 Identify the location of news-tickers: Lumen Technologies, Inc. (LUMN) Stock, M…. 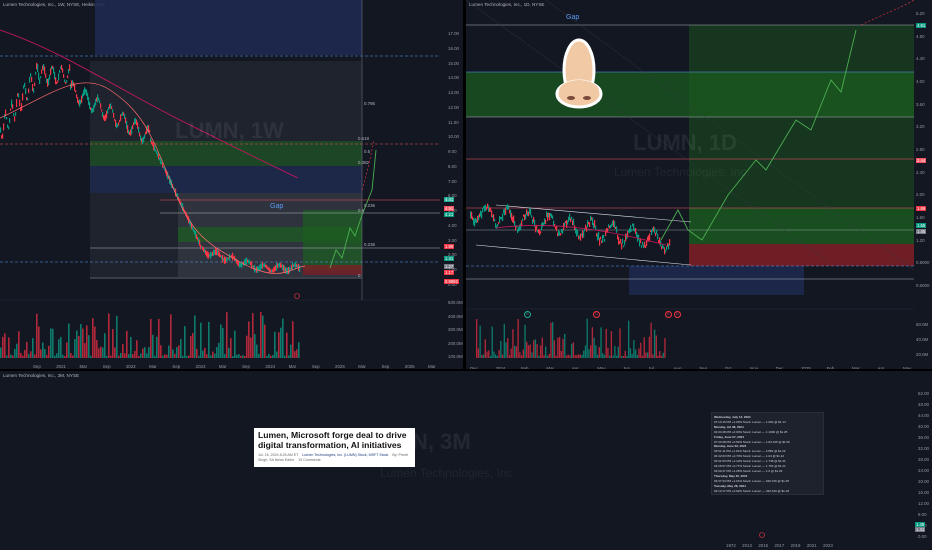
(345, 455).